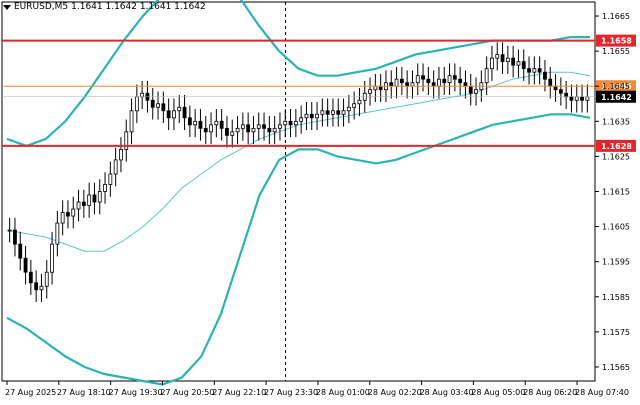 This screenshot has height=405, width=640. What do you see at coordinates (616, 227) in the screenshot?
I see `y-tick-label: 1.1605` at bounding box center [616, 227].